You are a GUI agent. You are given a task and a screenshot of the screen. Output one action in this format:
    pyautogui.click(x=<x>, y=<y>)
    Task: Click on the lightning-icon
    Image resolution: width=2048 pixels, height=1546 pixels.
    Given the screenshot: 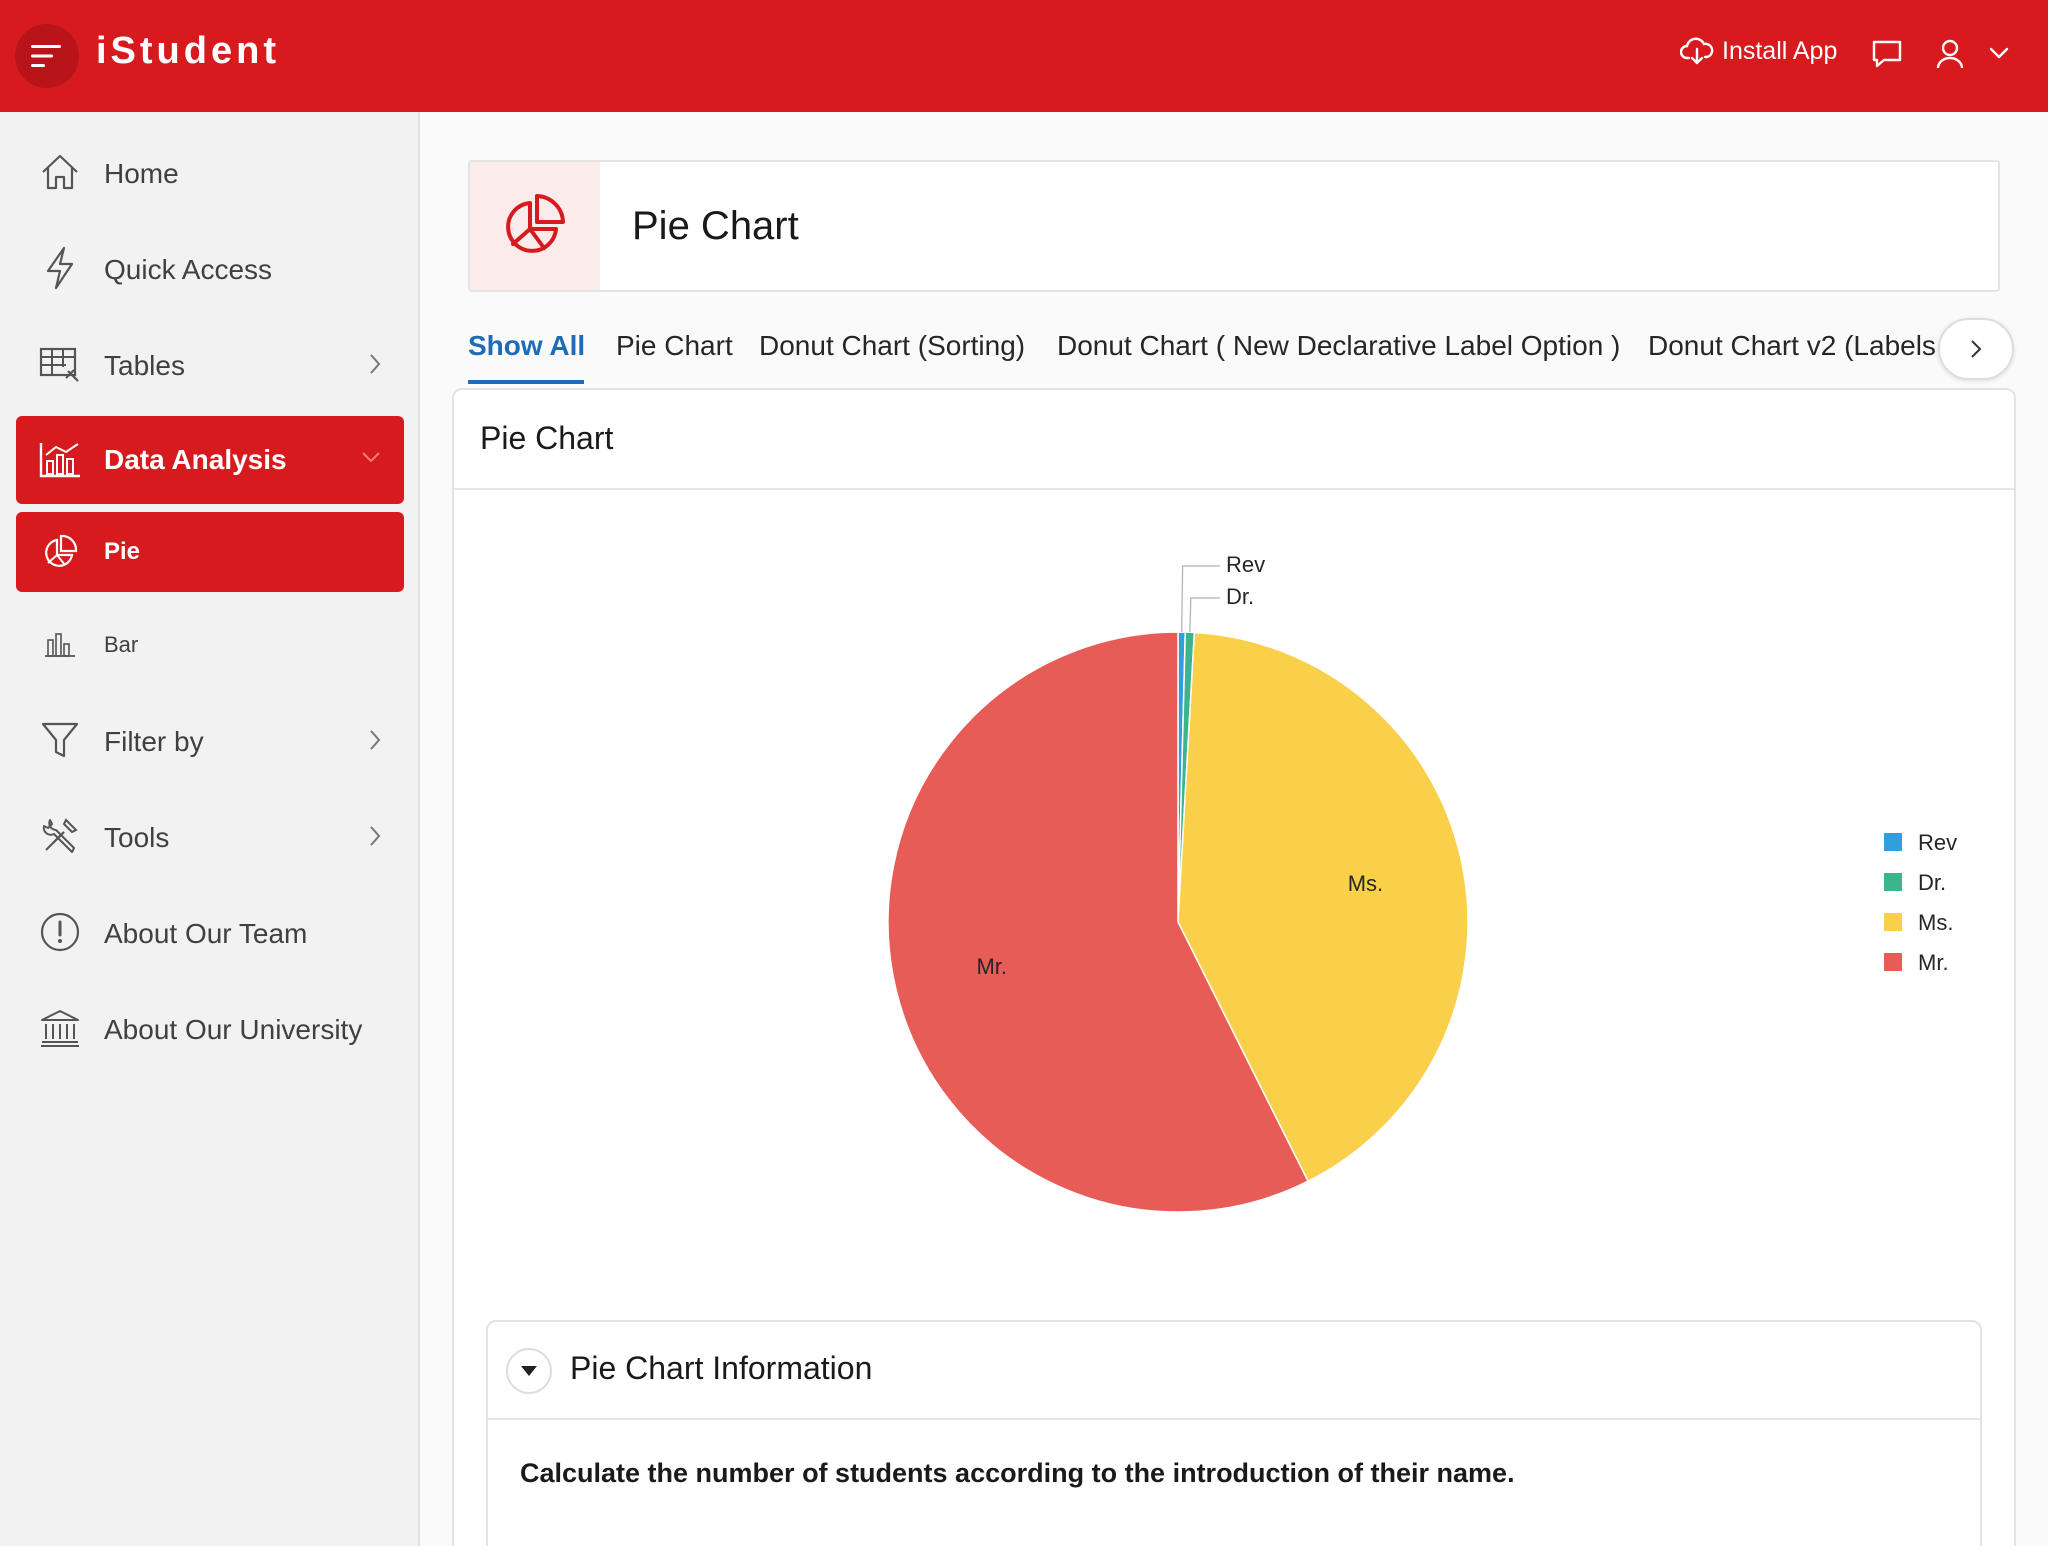 What is the action you would take?
    pyautogui.click(x=60, y=268)
    